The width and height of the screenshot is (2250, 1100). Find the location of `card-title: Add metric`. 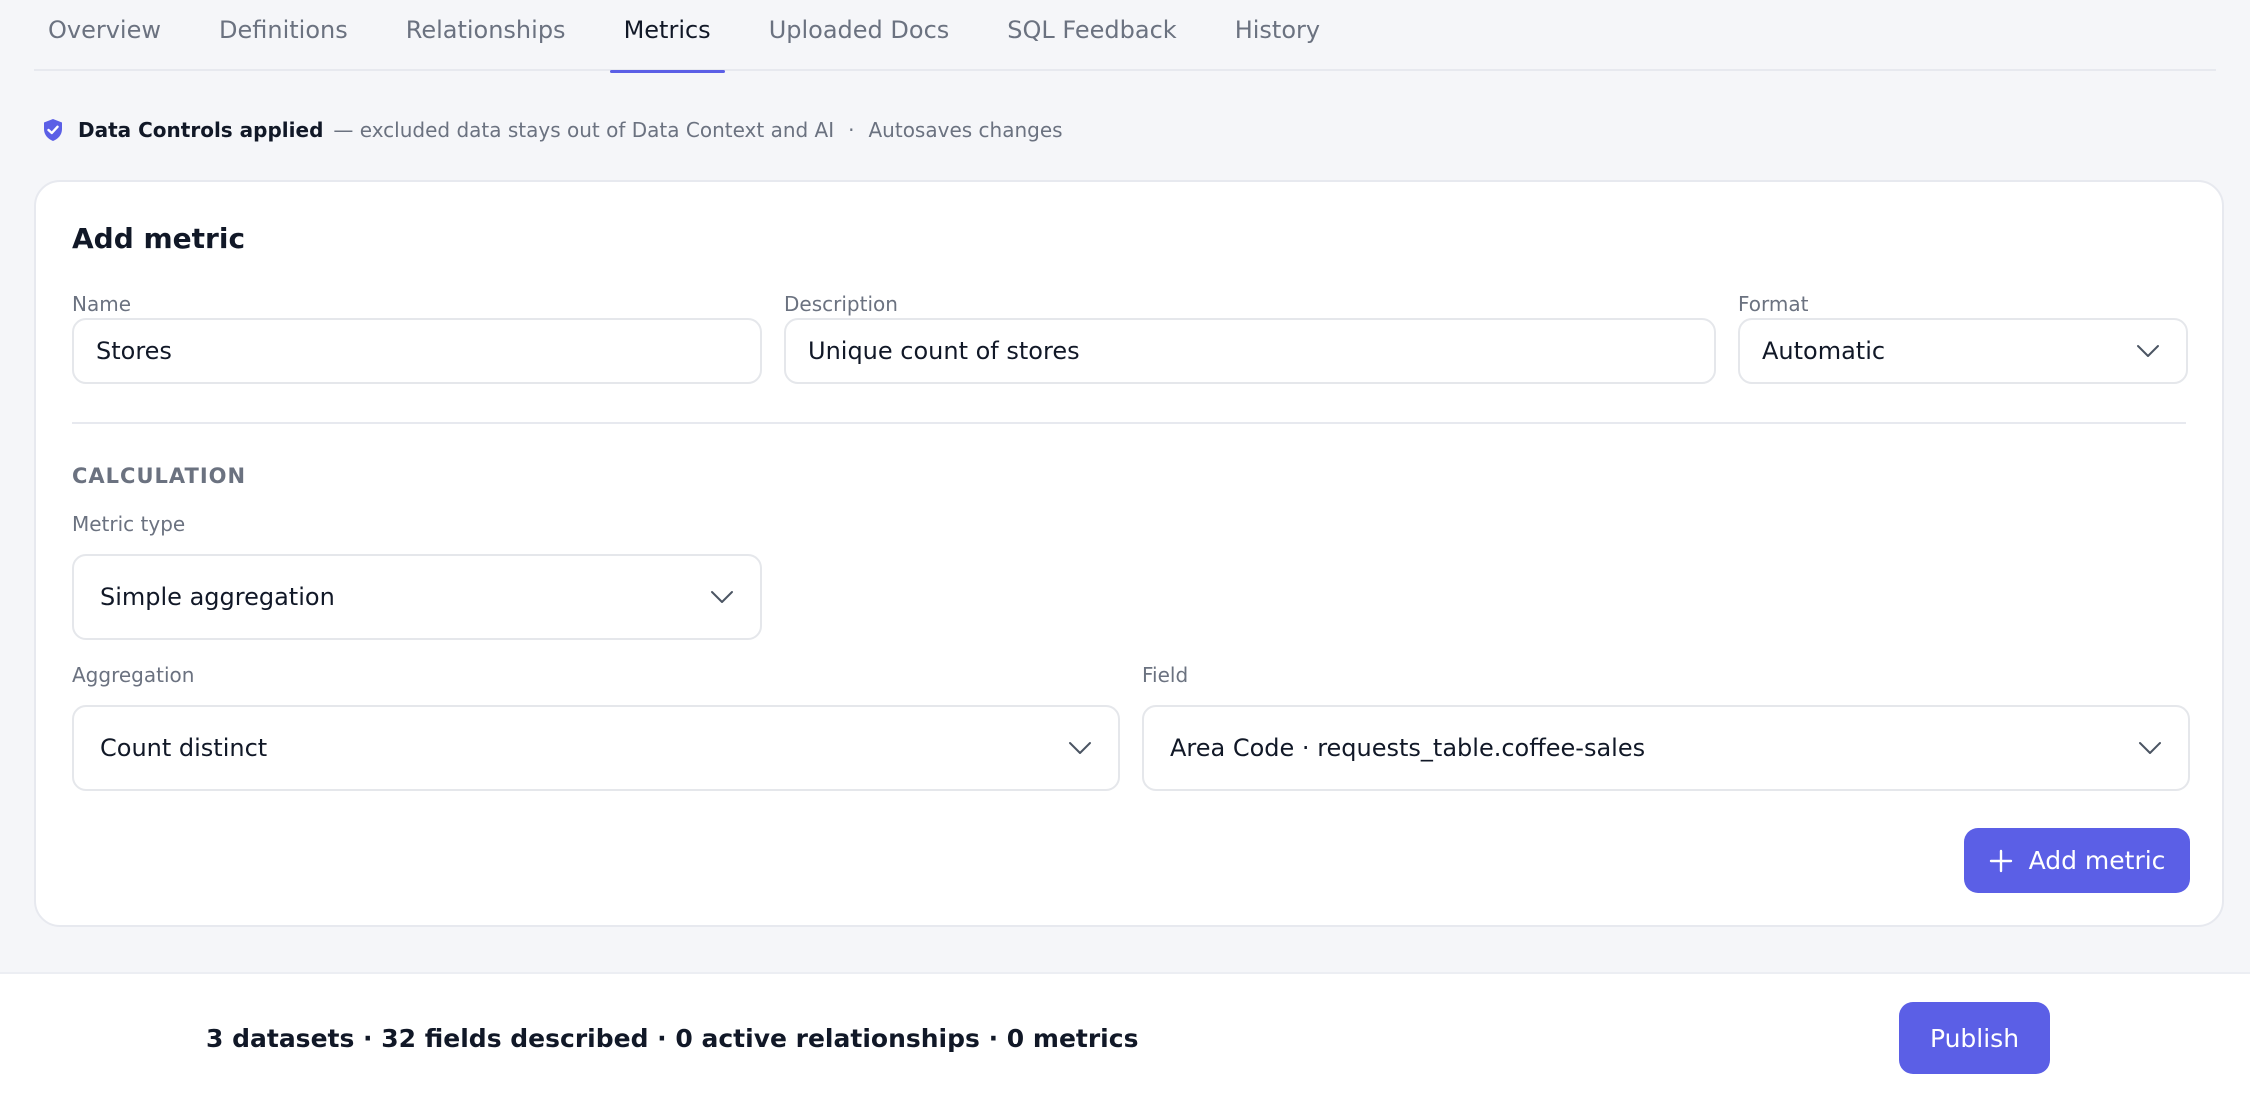

card-title: Add metric is located at coordinates (159, 238).